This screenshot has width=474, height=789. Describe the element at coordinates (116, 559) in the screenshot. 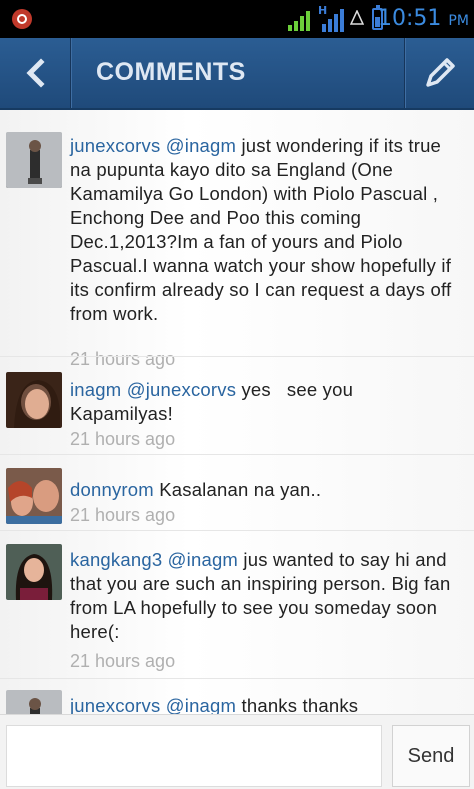

I see `comment-username: kangkang3` at that location.